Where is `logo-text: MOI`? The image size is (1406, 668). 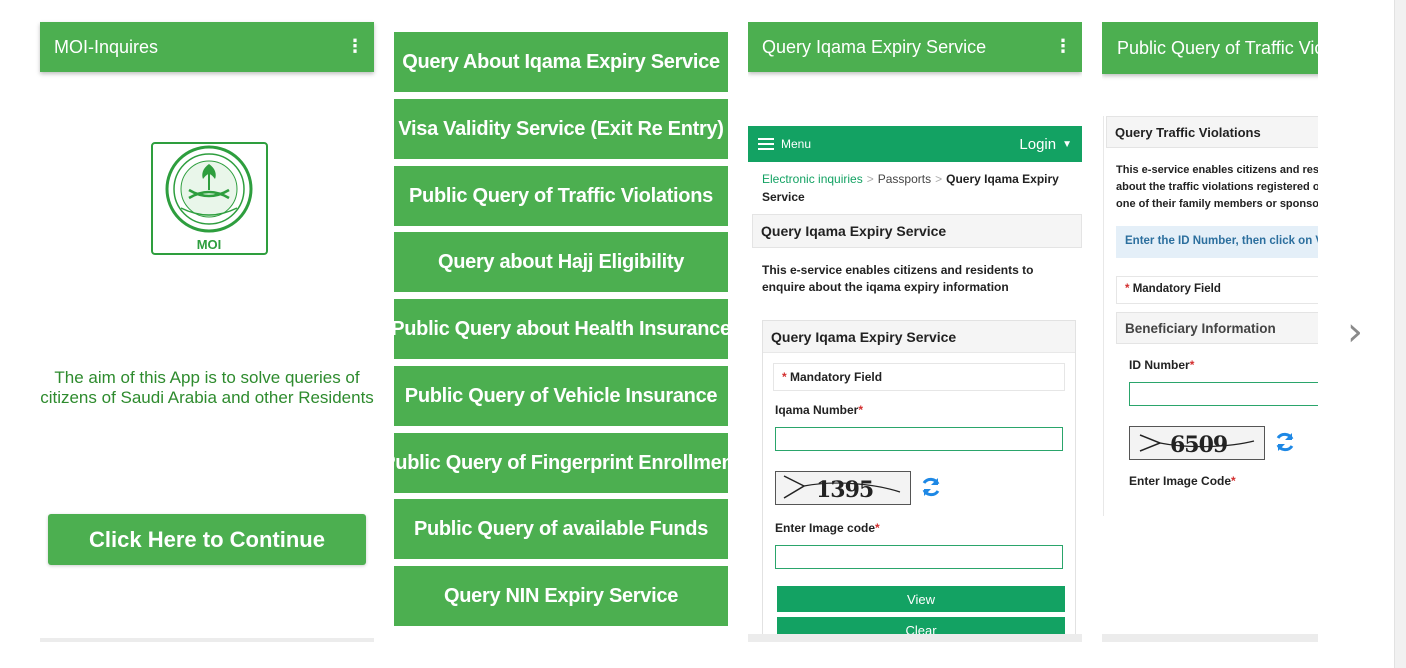
logo-text: MOI is located at coordinates (209, 244).